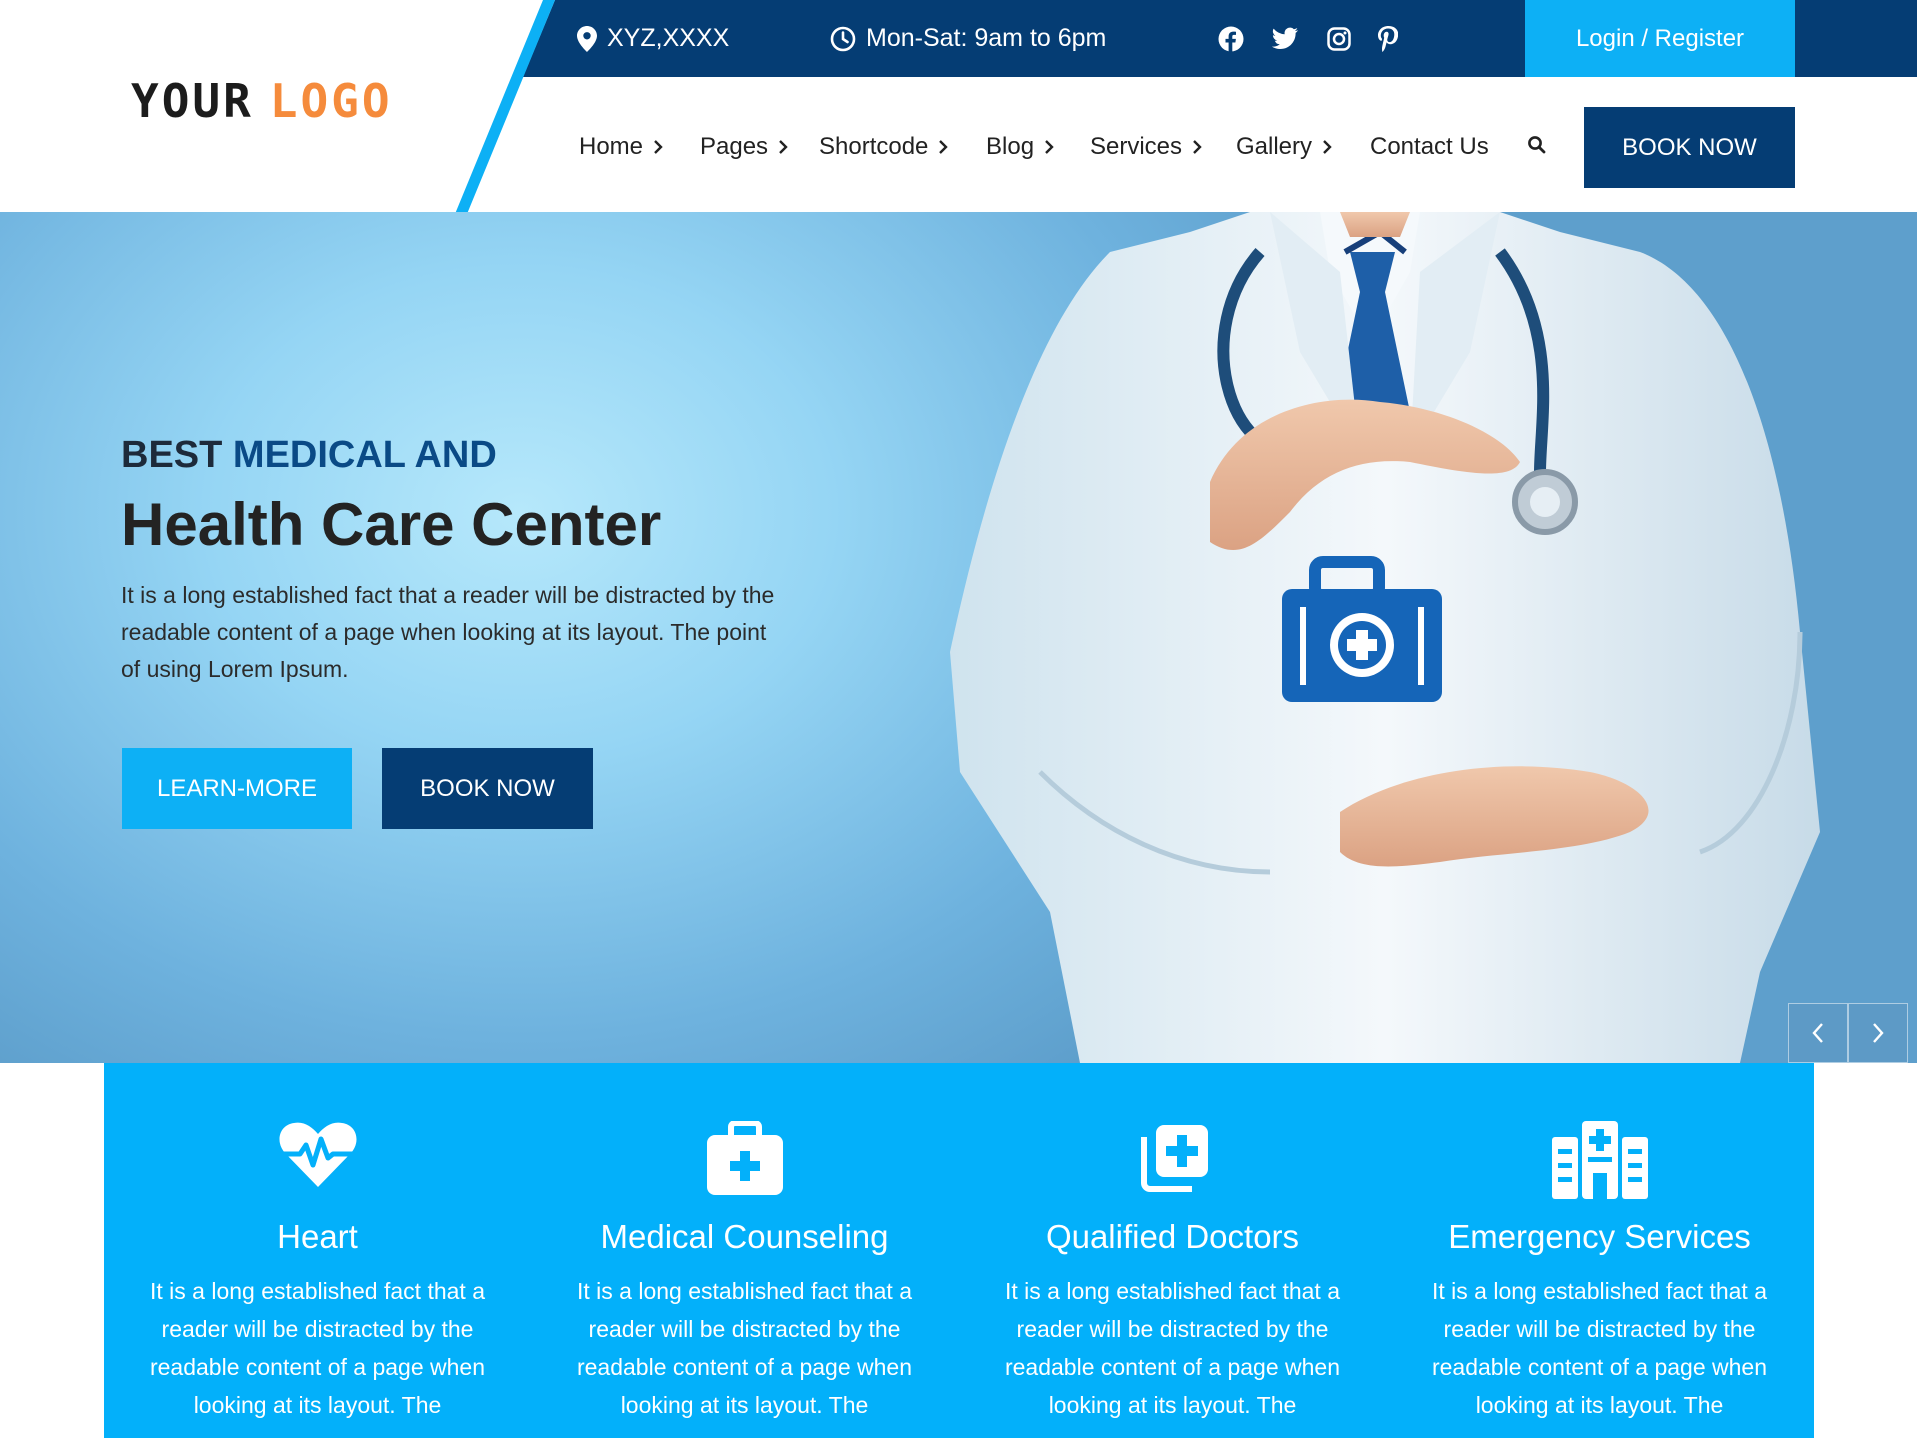  I want to click on location-text: XYZ,XXXX, so click(668, 38).